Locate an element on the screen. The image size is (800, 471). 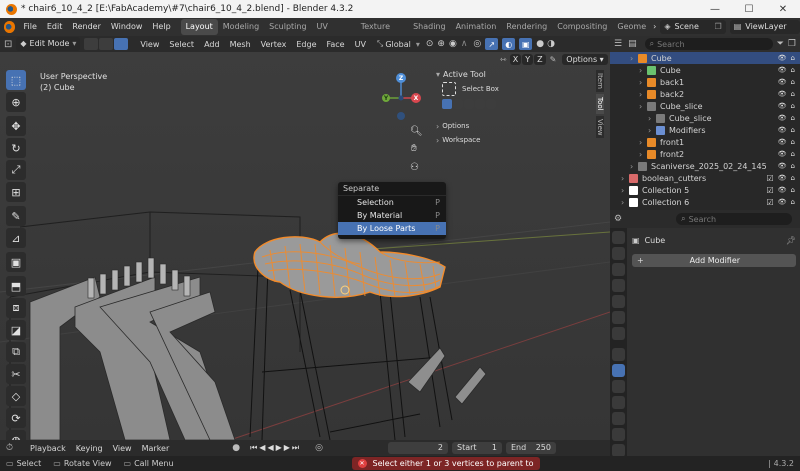
menu-select: Select is located at coordinates (181, 44).